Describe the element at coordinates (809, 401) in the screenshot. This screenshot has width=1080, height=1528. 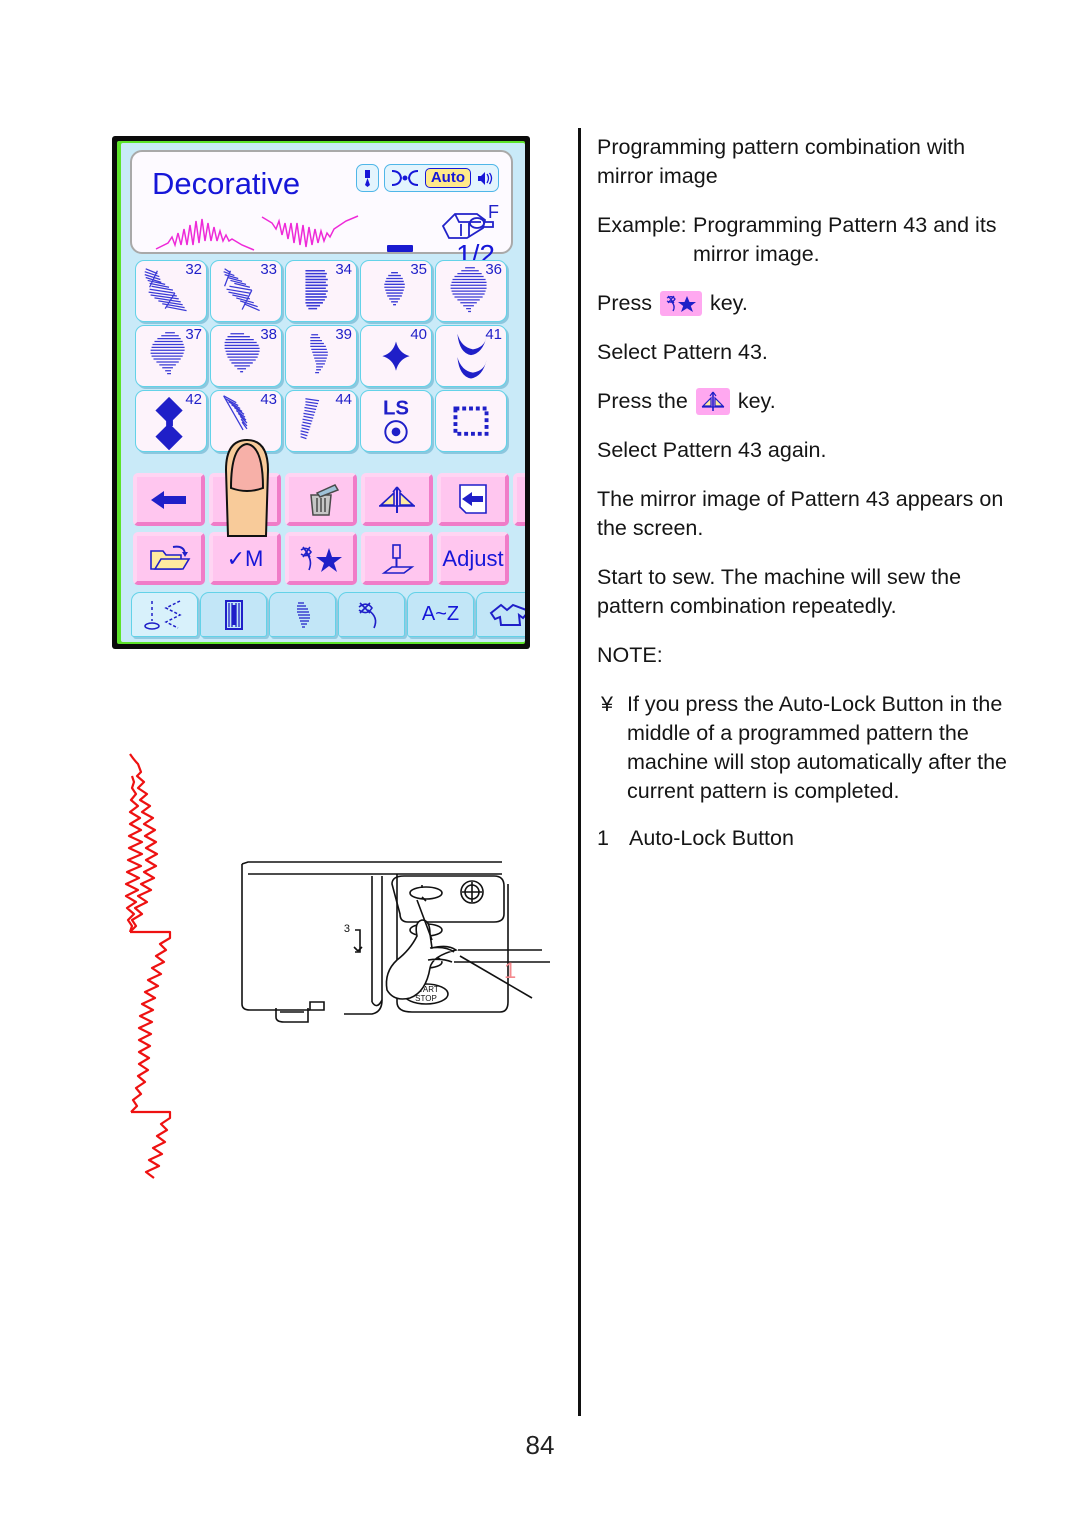
I see `step-press-mirror-key: Press the key.` at that location.